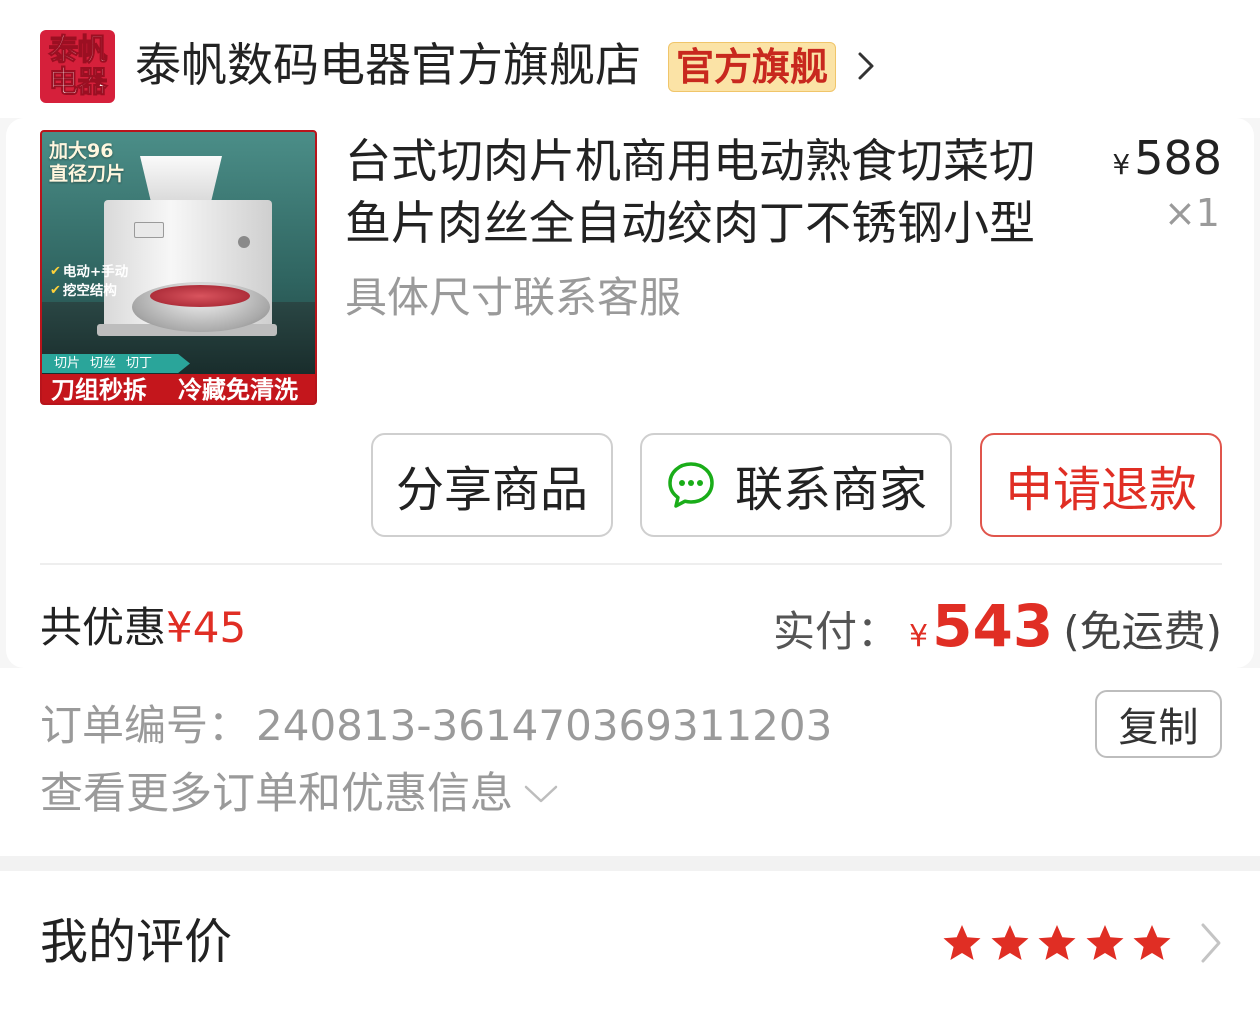 The height and width of the screenshot is (1010, 1260). What do you see at coordinates (136, 942) in the screenshot?
I see `review-title: 我的评价` at bounding box center [136, 942].